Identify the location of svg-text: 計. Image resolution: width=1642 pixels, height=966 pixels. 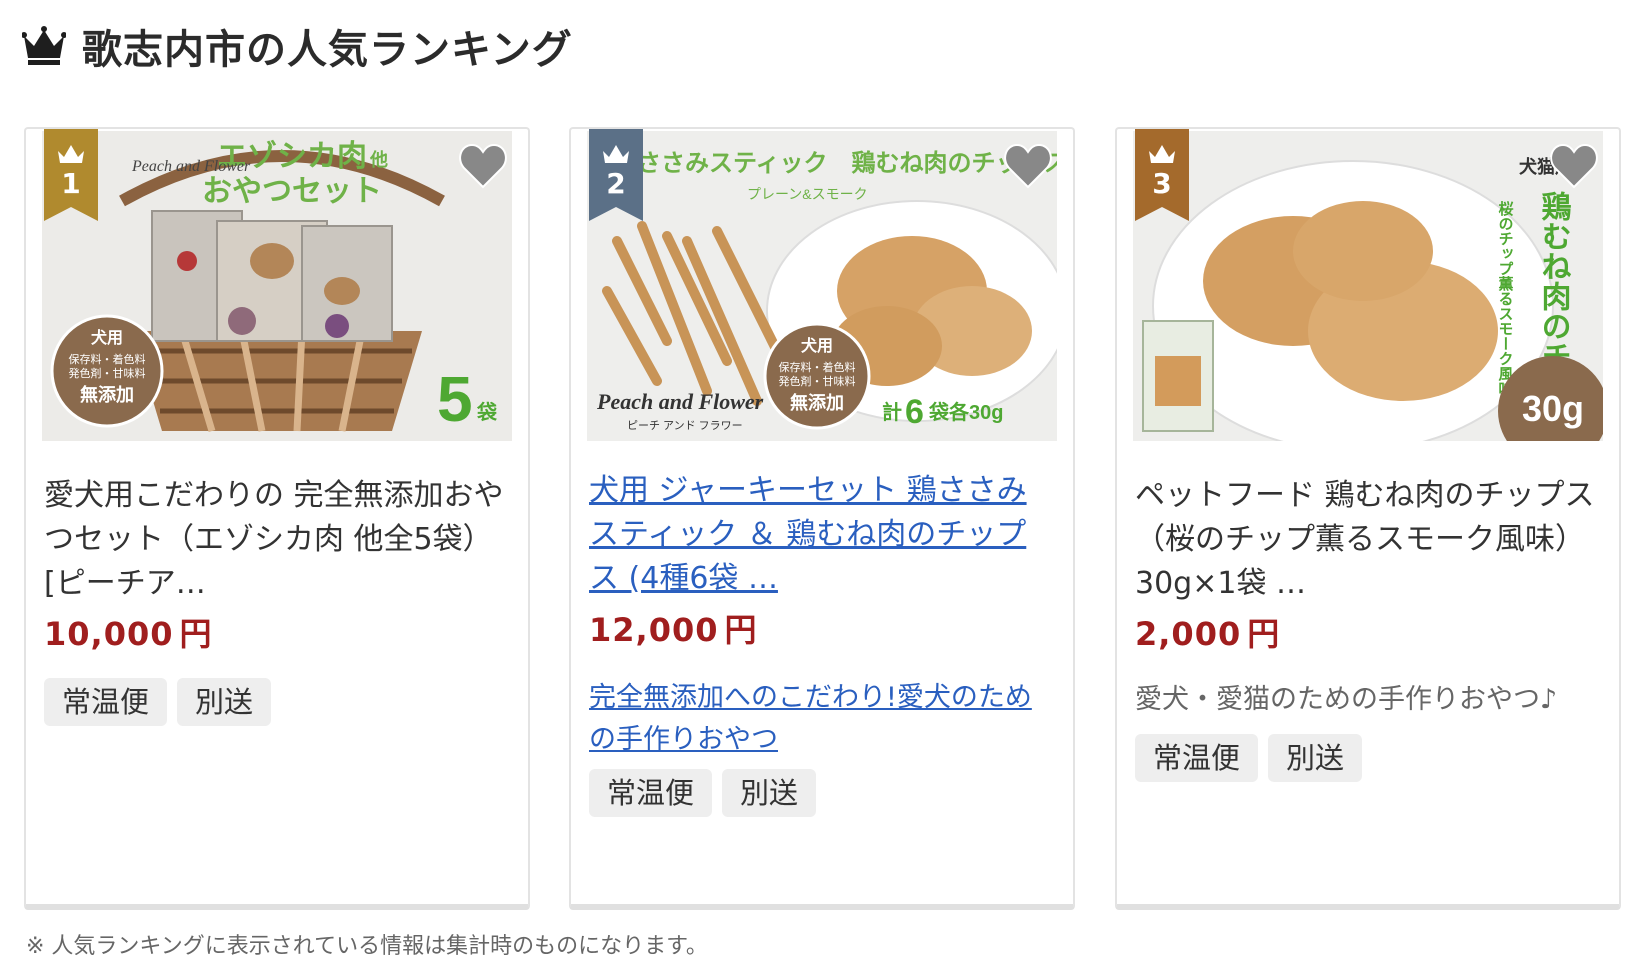
(892, 412).